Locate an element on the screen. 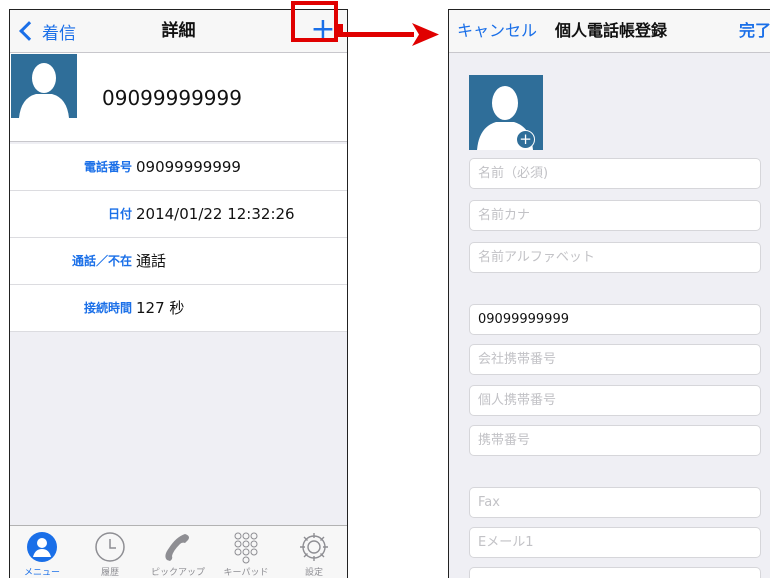 This screenshot has width=770, height=578. tab-label: 設定 is located at coordinates (313, 573).